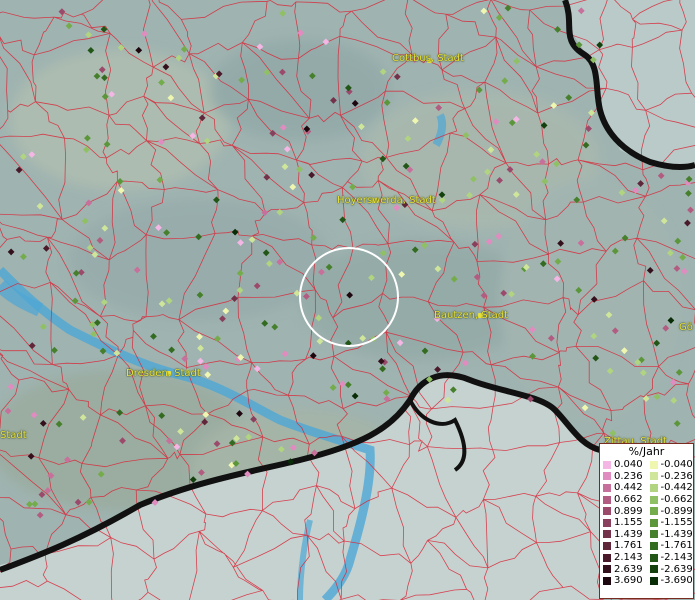 This screenshot has height=600, width=695. I want to click on legend-entry-positive: 3.690, so click(623, 580).